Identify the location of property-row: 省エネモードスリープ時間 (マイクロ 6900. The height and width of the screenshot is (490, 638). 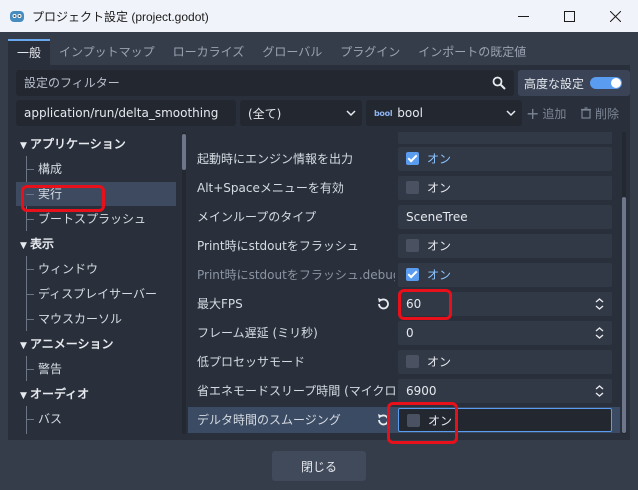
(404, 391).